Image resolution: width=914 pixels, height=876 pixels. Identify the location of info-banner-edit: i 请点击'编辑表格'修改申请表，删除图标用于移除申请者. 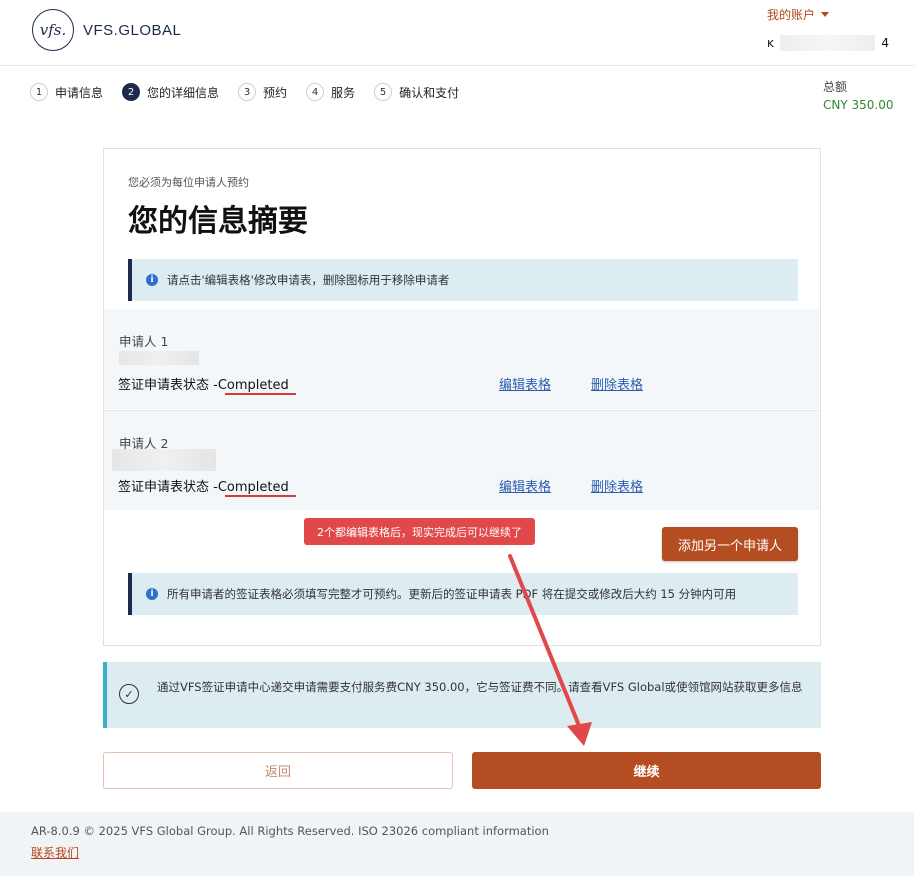
(463, 280).